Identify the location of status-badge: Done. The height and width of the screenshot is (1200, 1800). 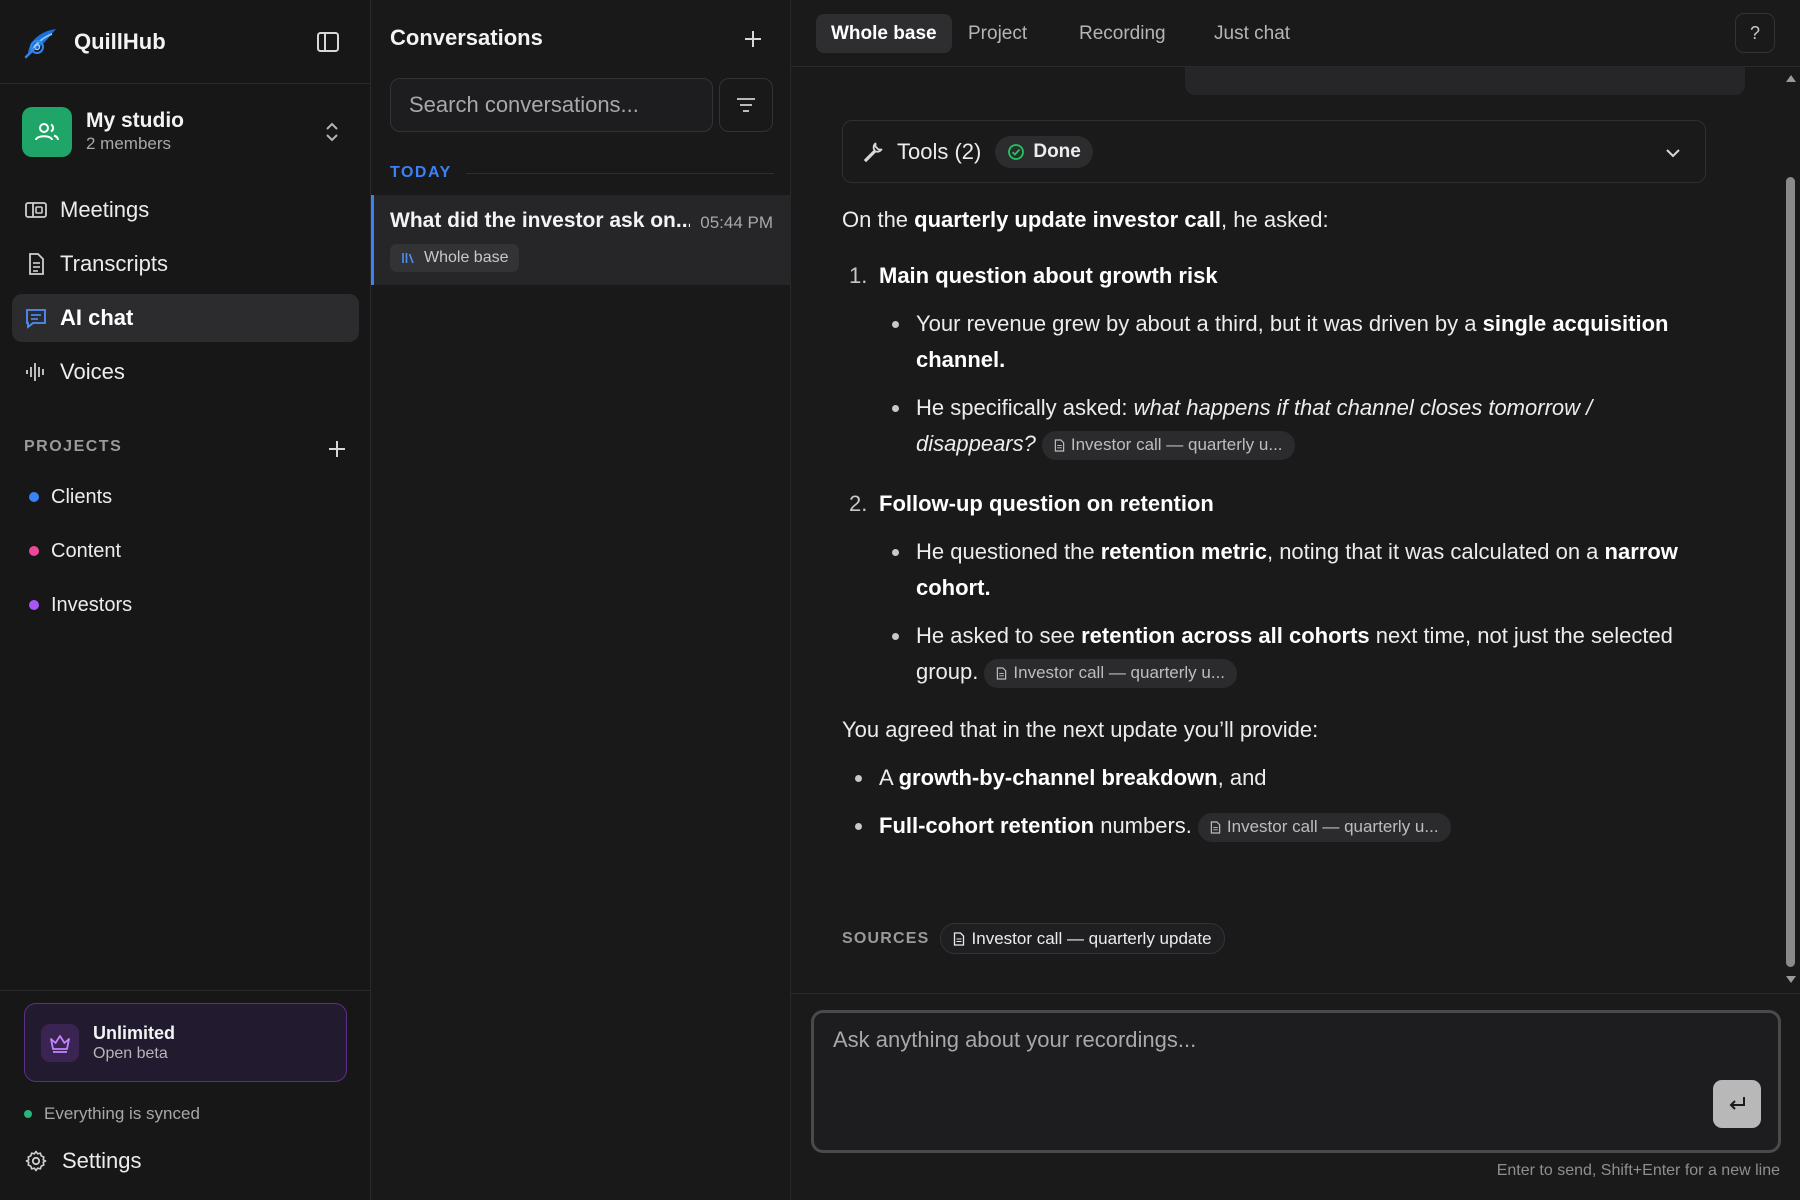
(1044, 151).